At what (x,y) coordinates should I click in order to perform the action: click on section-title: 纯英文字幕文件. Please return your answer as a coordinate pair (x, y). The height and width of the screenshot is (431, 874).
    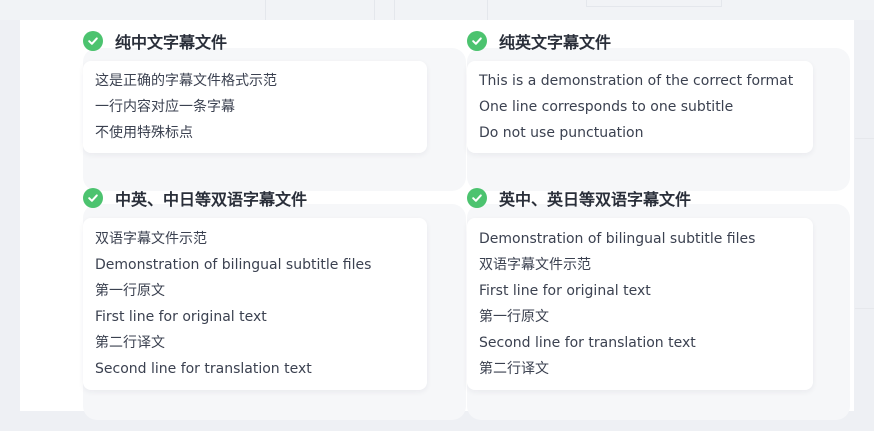
    Looking at the image, I should click on (555, 42).